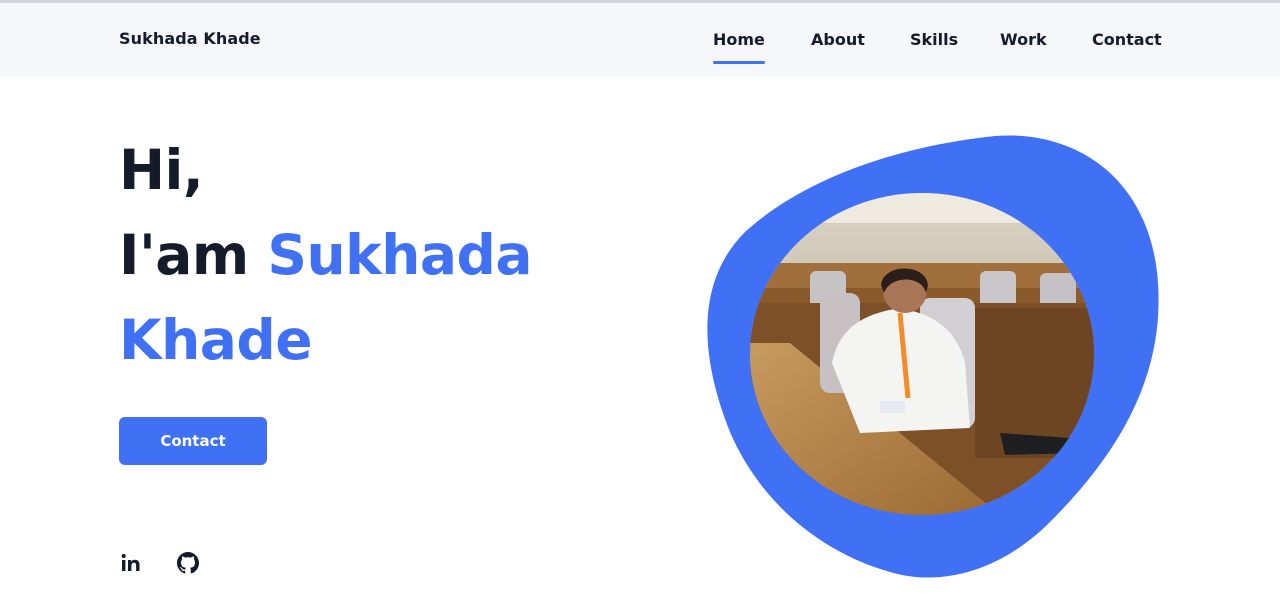 This screenshot has width=1280, height=603. I want to click on github-icon, so click(188, 563).